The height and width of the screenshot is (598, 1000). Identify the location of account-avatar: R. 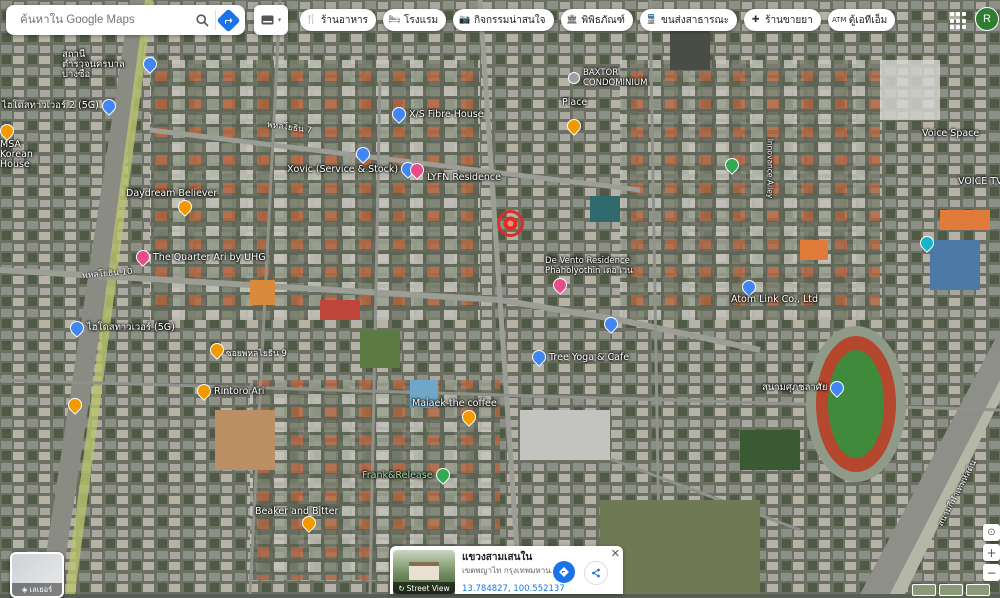
(987, 19).